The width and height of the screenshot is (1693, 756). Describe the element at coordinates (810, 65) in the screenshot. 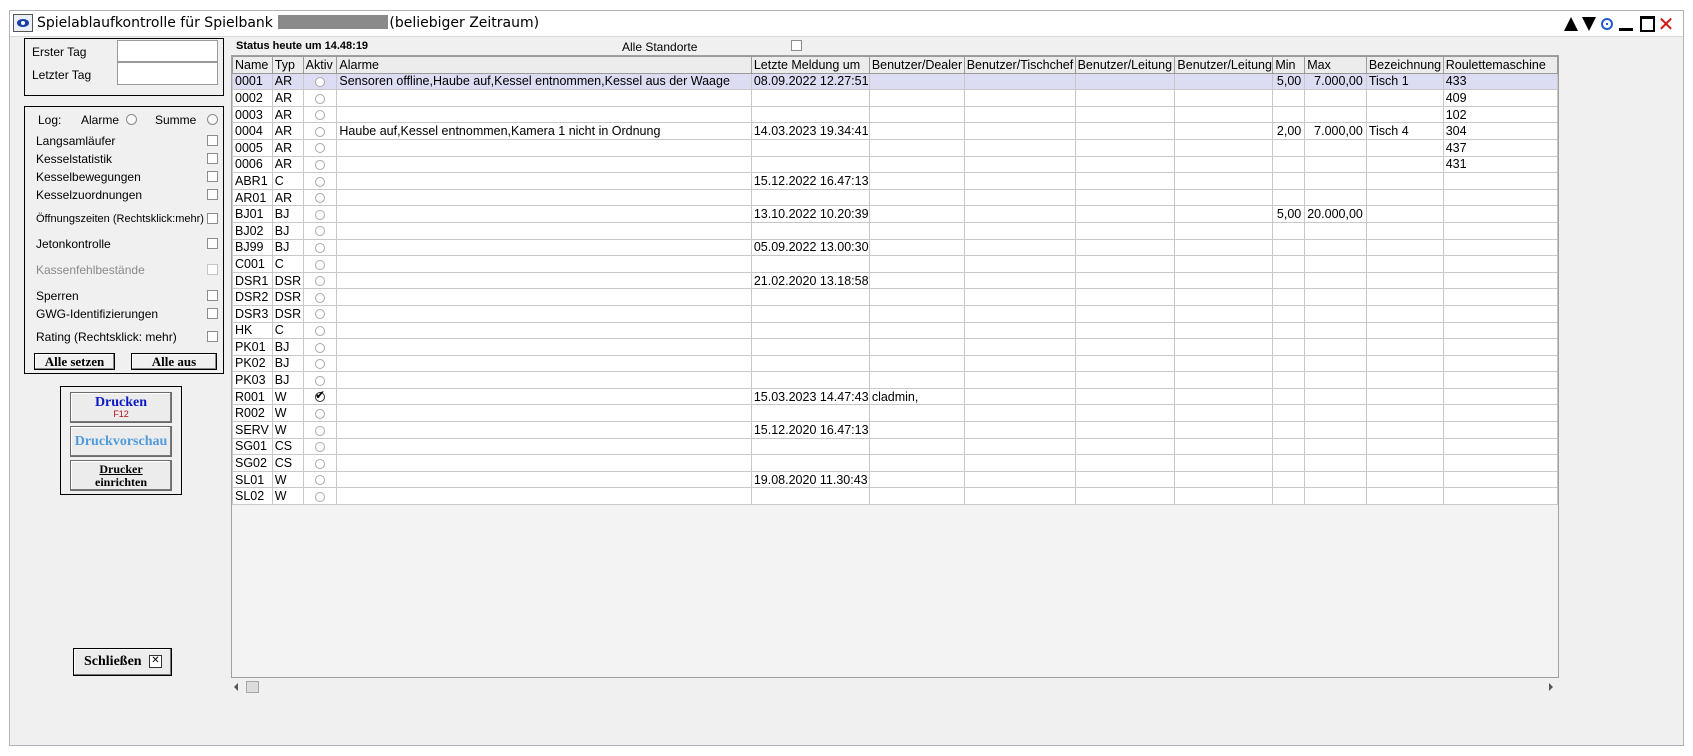

I see `column-header: Letzte Meldung um` at that location.